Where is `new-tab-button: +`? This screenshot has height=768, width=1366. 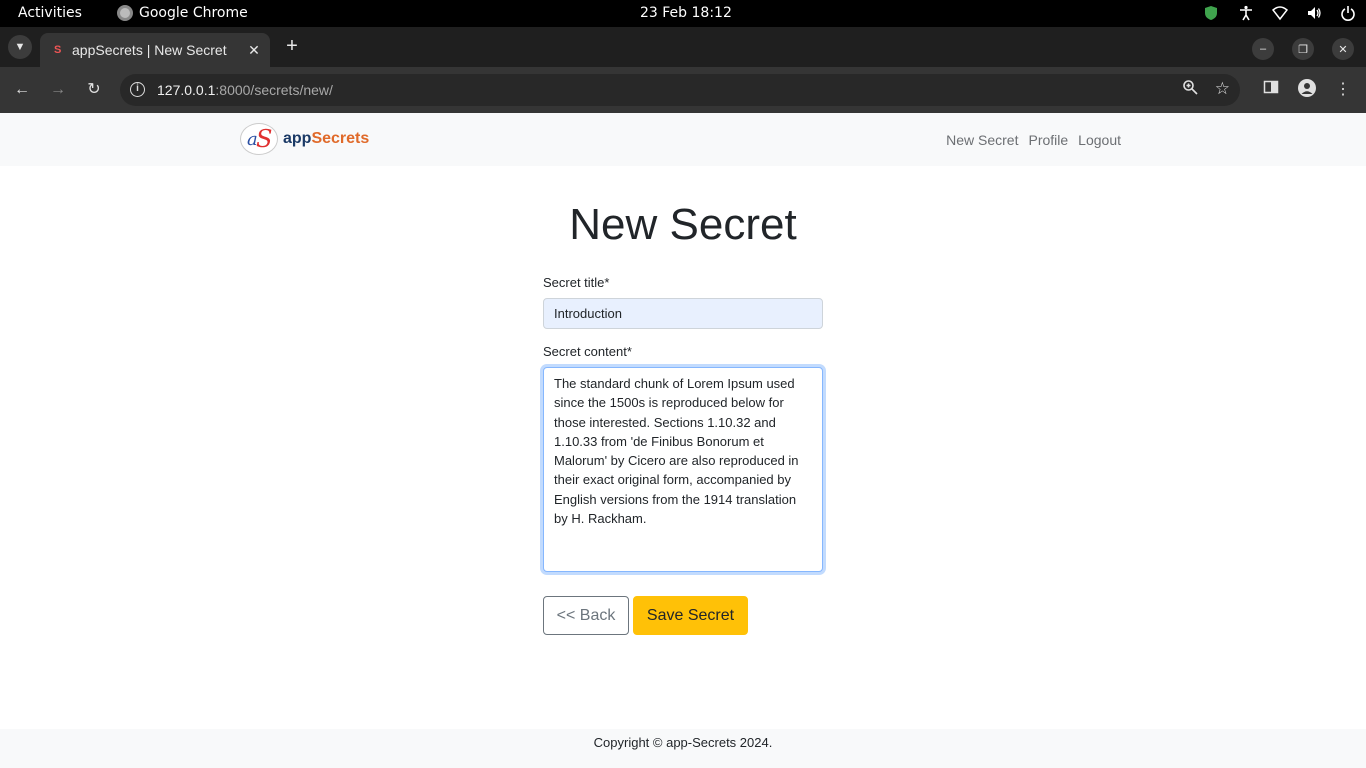 new-tab-button: + is located at coordinates (292, 47).